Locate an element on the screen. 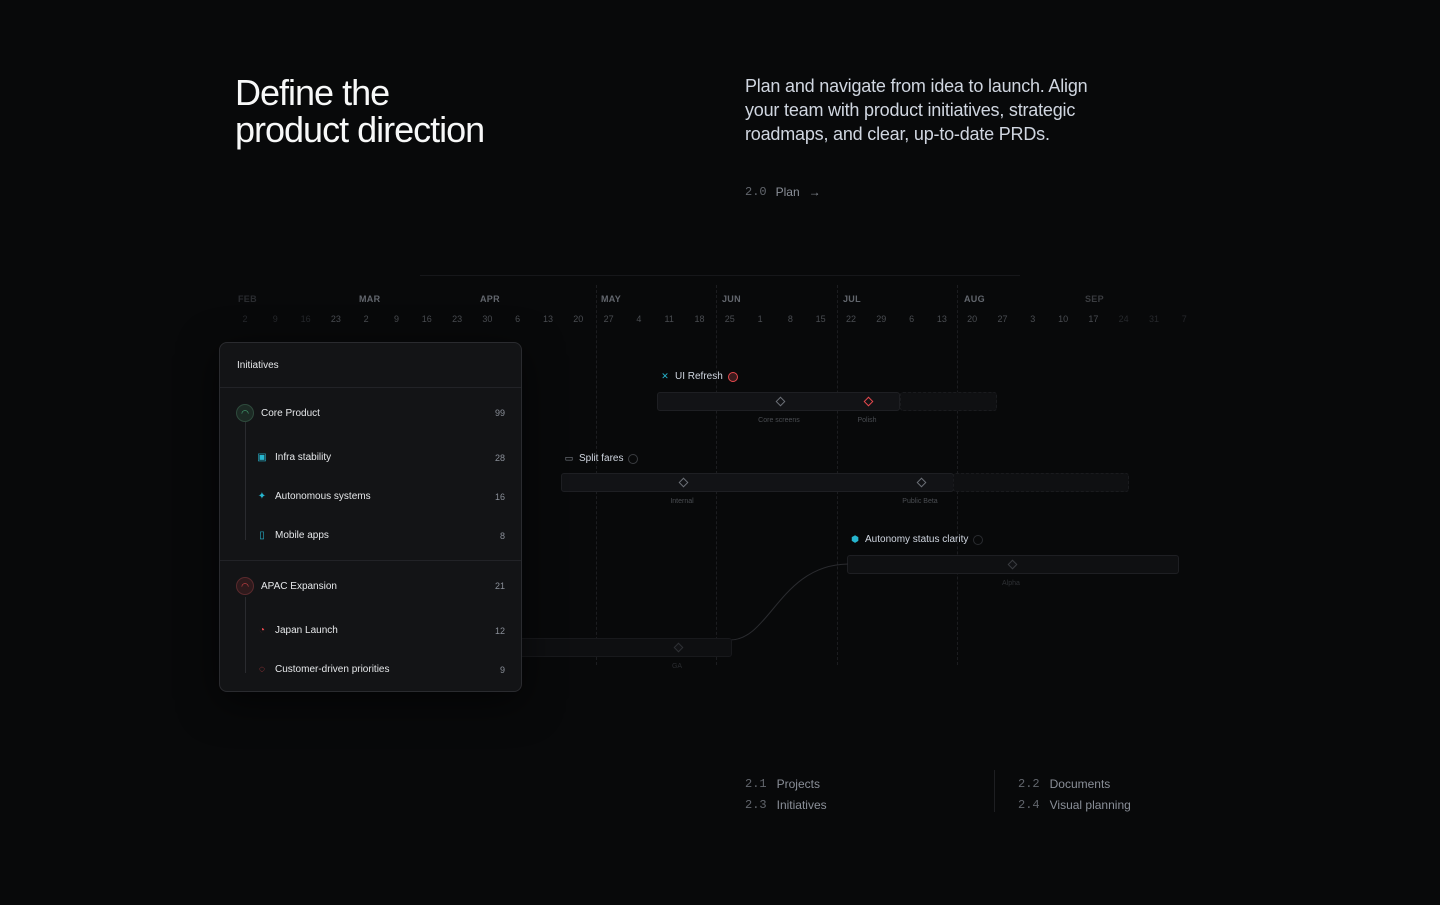  day-tick-label: 7 is located at coordinates (1184, 319).